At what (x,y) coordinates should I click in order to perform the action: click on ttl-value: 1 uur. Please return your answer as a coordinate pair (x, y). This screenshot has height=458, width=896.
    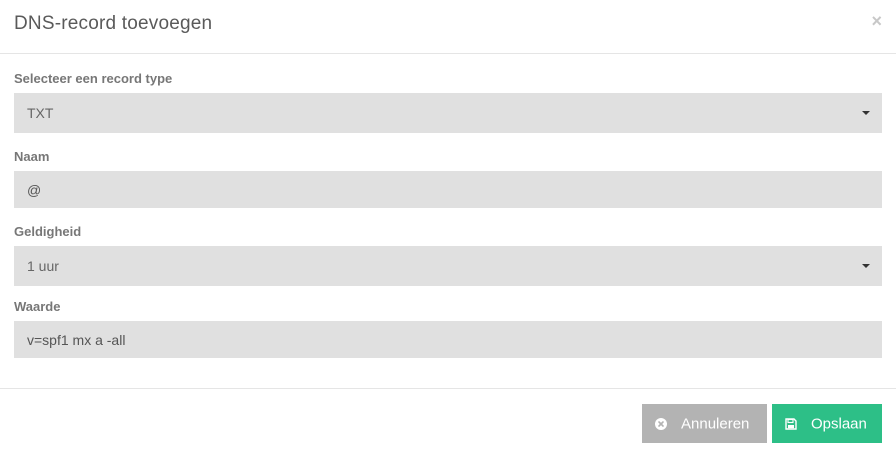
    Looking at the image, I should click on (43, 266).